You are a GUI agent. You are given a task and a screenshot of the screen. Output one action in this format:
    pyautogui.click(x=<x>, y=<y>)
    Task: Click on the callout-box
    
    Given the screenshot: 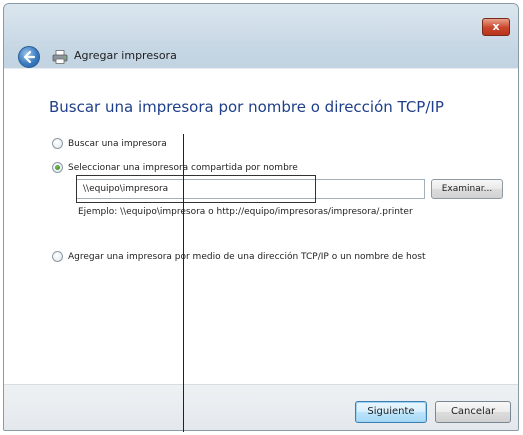 What is the action you would take?
    pyautogui.click(x=196, y=189)
    